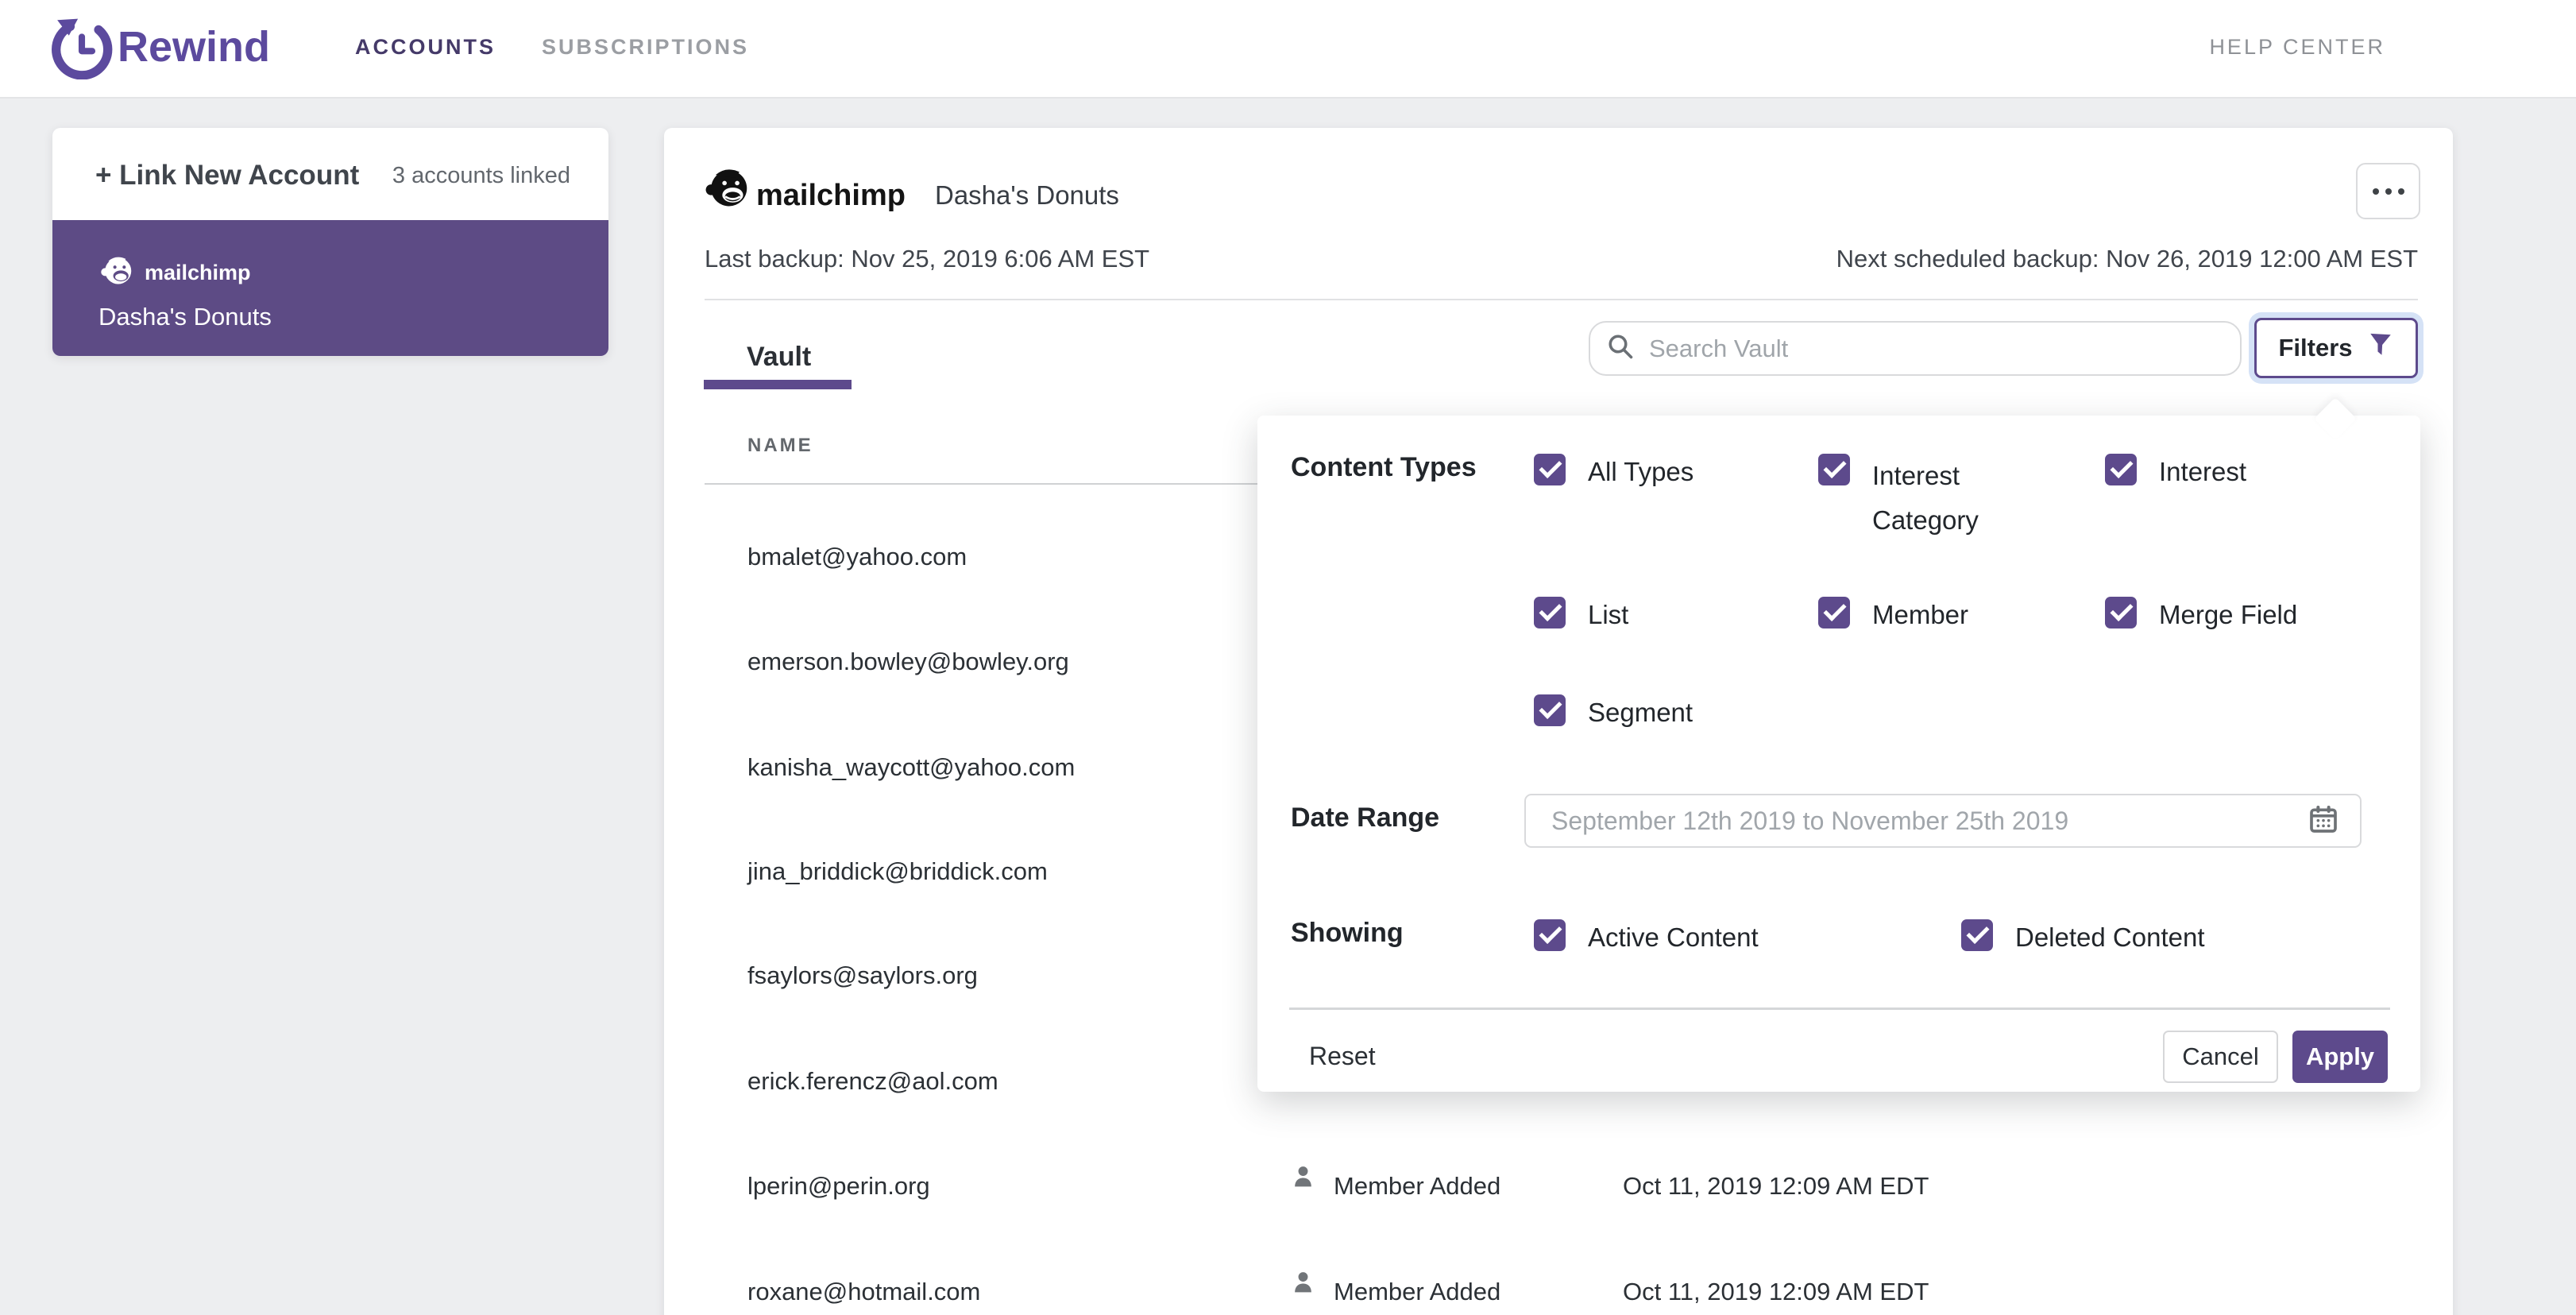  What do you see at coordinates (1903, 349) in the screenshot?
I see `search-input` at bounding box center [1903, 349].